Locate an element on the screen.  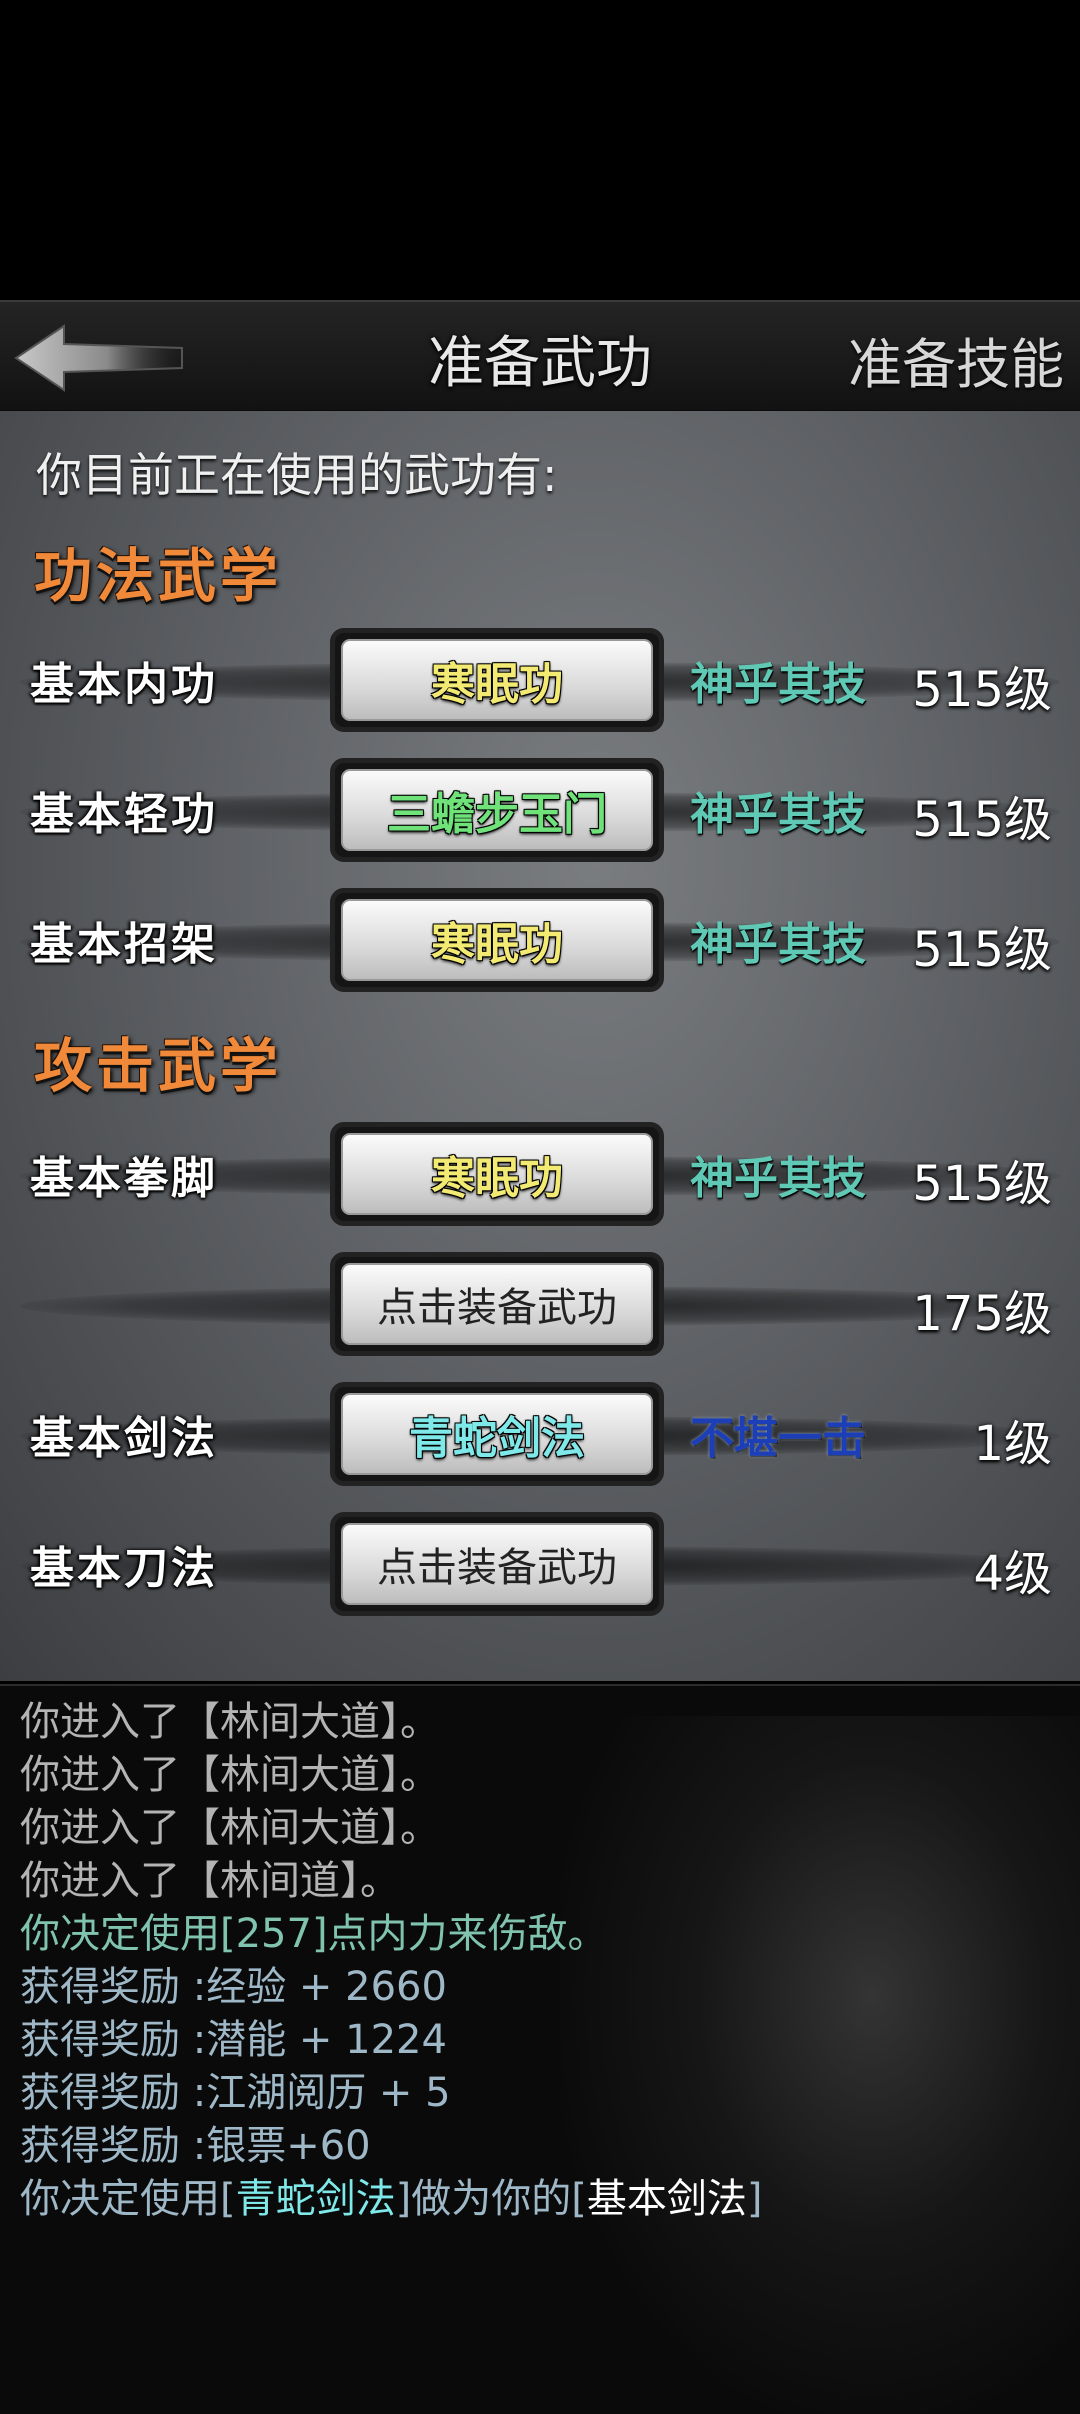
equipped-skill-name: 青蛇剑法 is located at coordinates (497, 1434).